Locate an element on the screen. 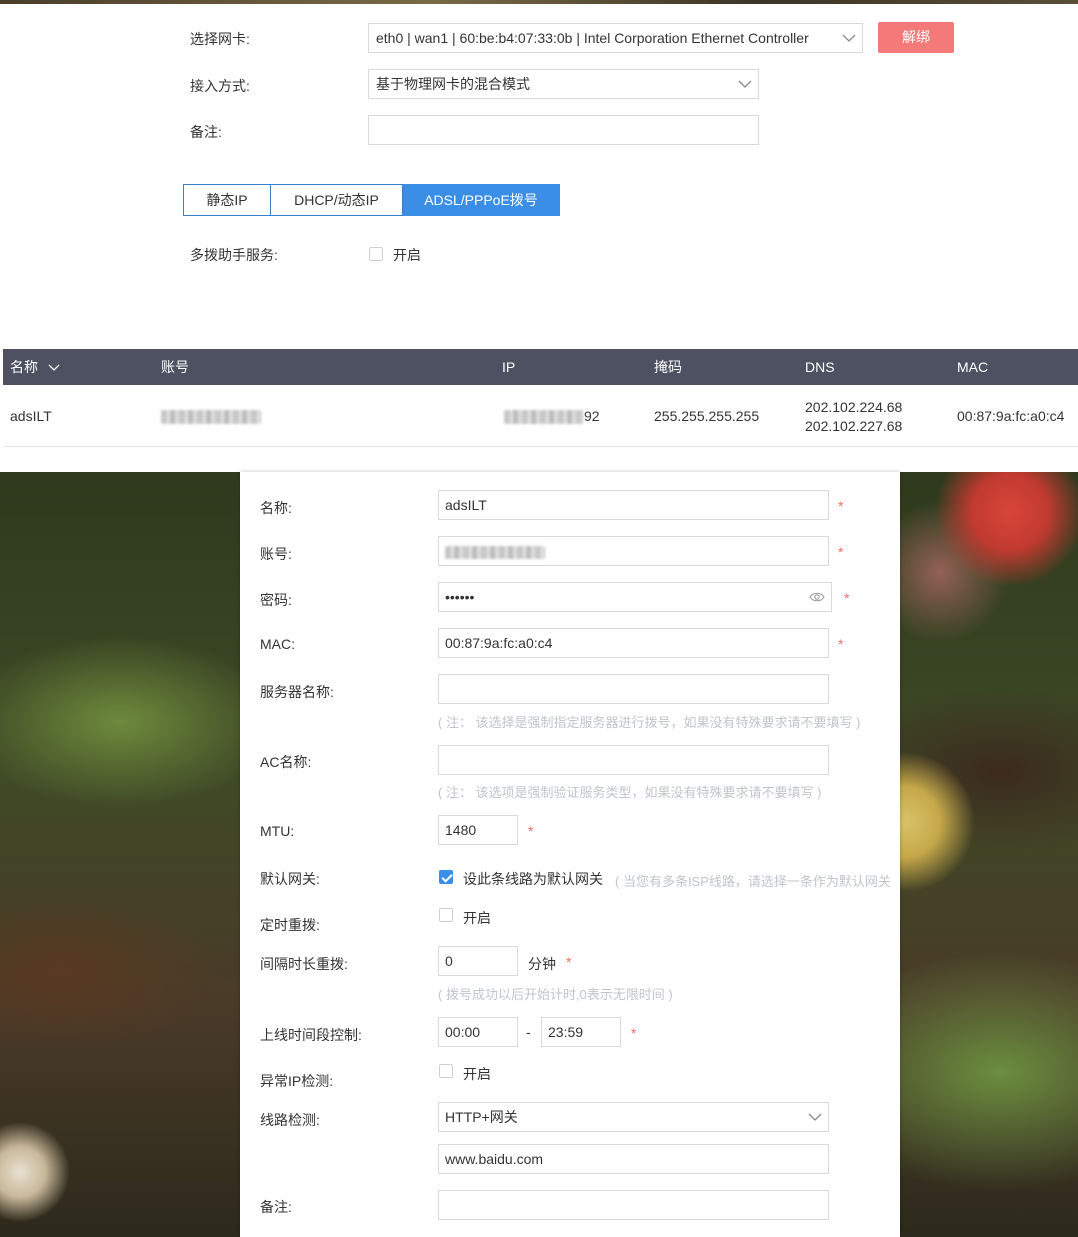  modal-redial-label: 定时重拨: is located at coordinates (290, 925).